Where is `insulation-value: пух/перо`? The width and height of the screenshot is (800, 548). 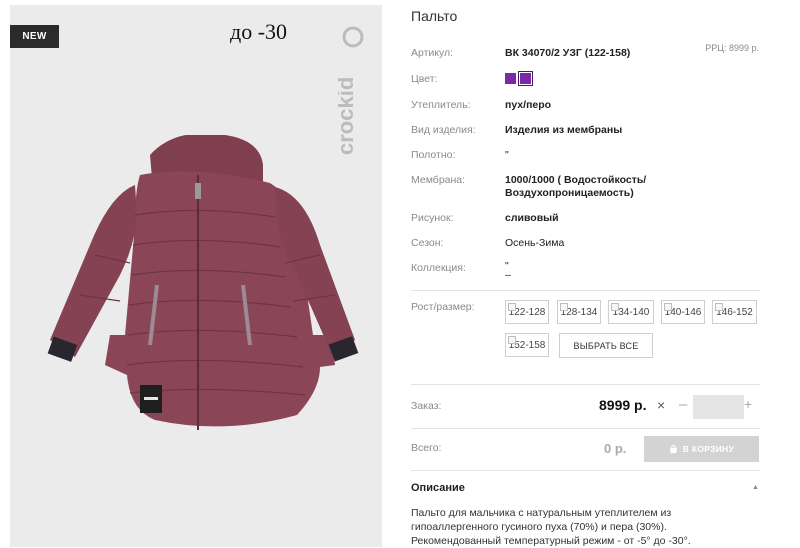
insulation-value: пух/перо is located at coordinates (528, 105).